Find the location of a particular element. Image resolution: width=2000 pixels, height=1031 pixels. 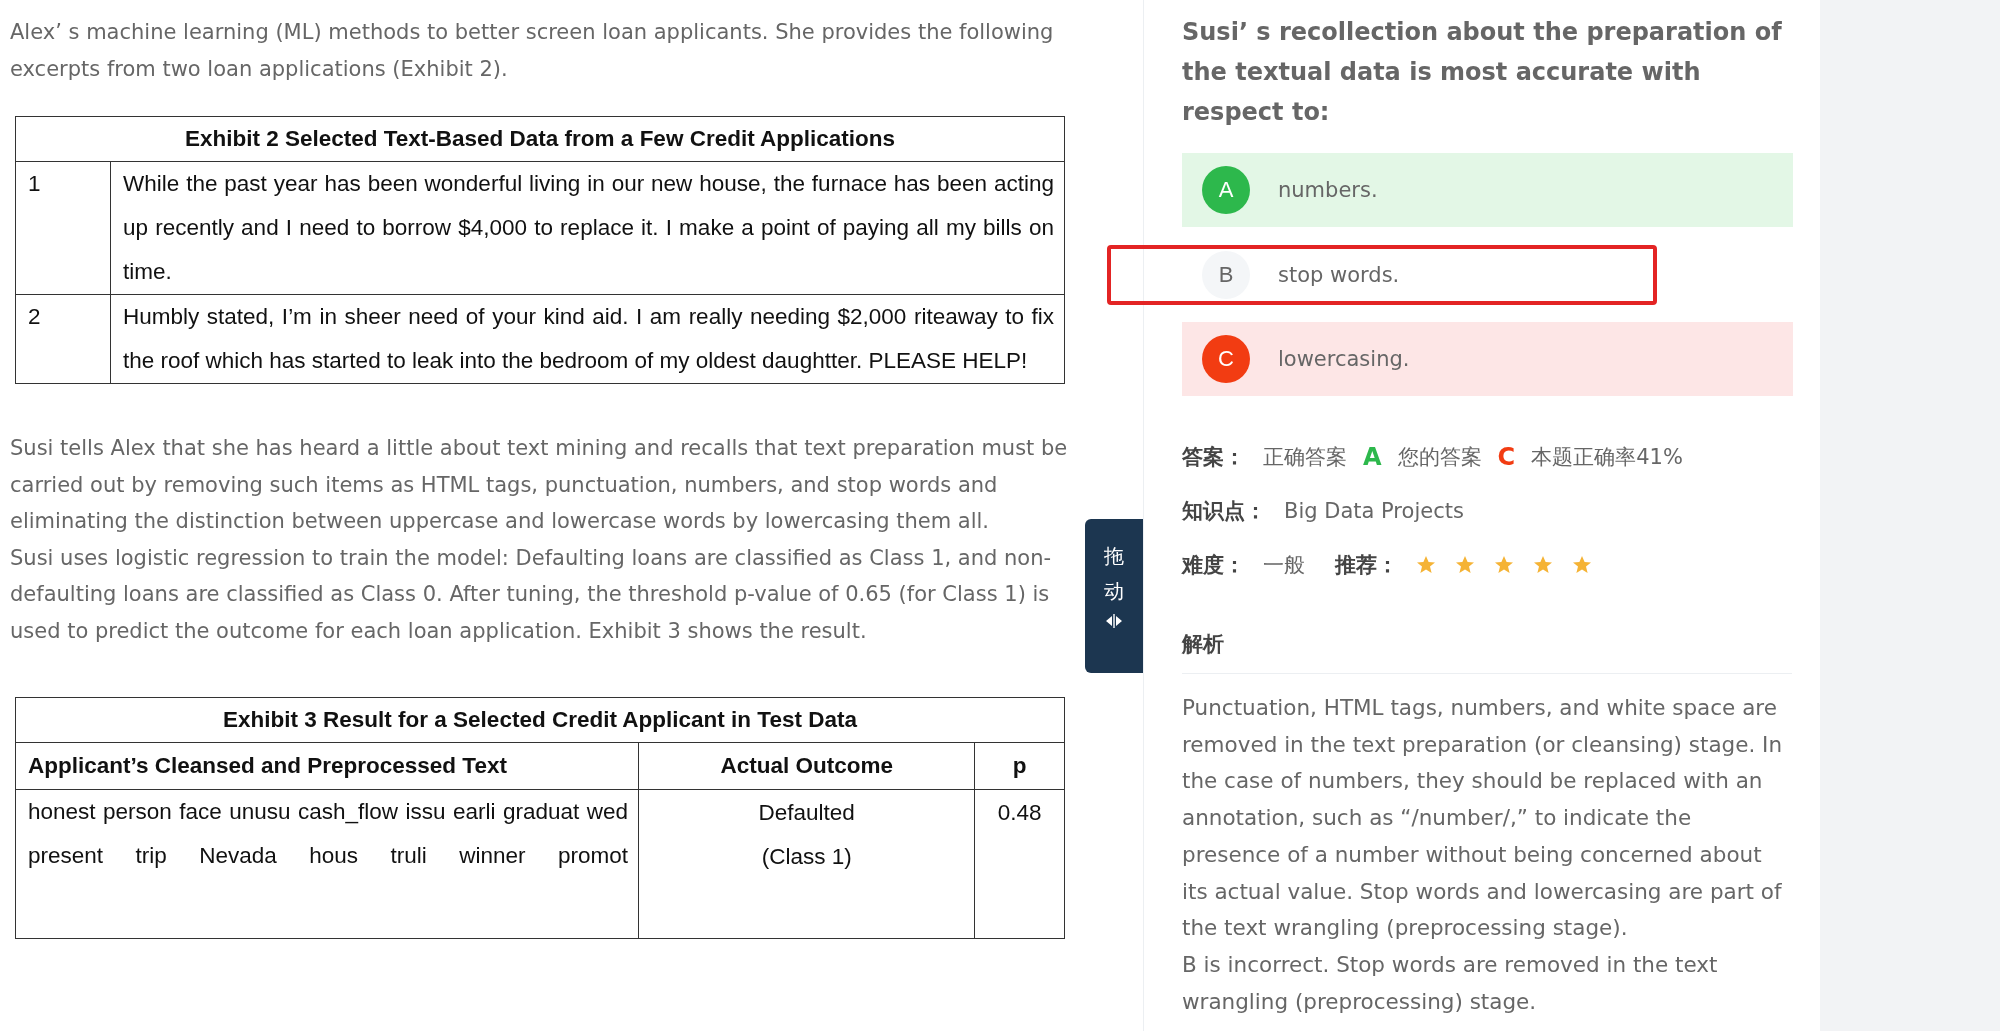

option-text: lowercasing. is located at coordinates (1344, 359).